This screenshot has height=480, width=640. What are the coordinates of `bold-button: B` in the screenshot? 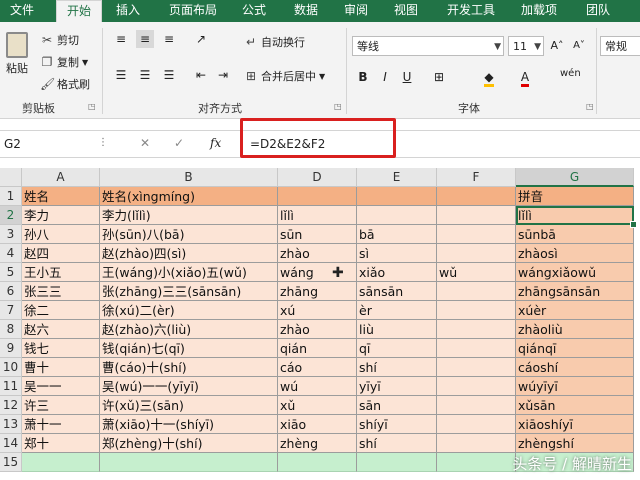 It's located at (363, 77).